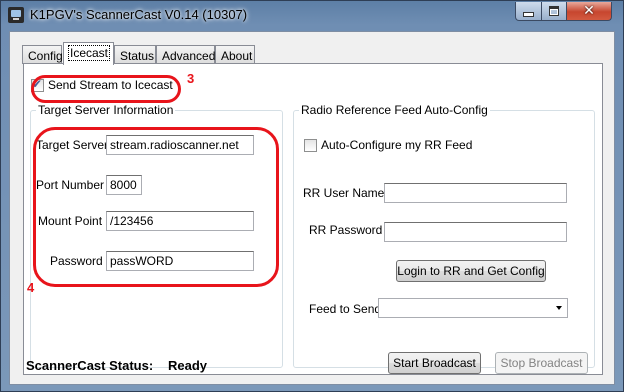 This screenshot has height=392, width=624. Describe the element at coordinates (189, 56) in the screenshot. I see `tab-label: Advanced` at that location.